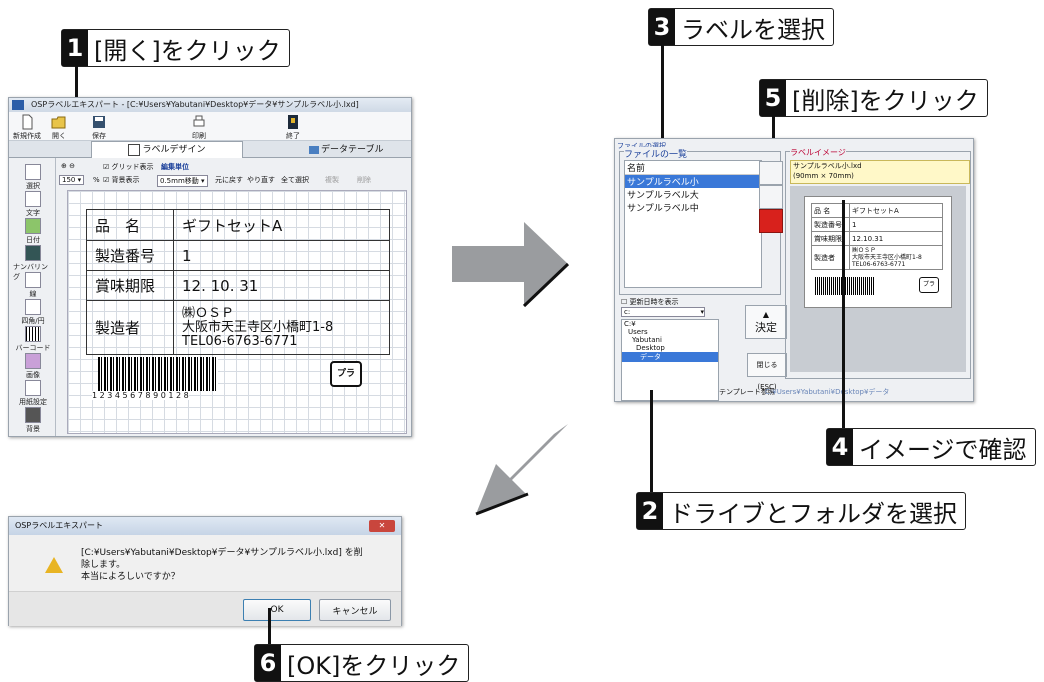 The height and width of the screenshot is (682, 1044). Describe the element at coordinates (99, 122) in the screenshot. I see `save-icon` at that location.